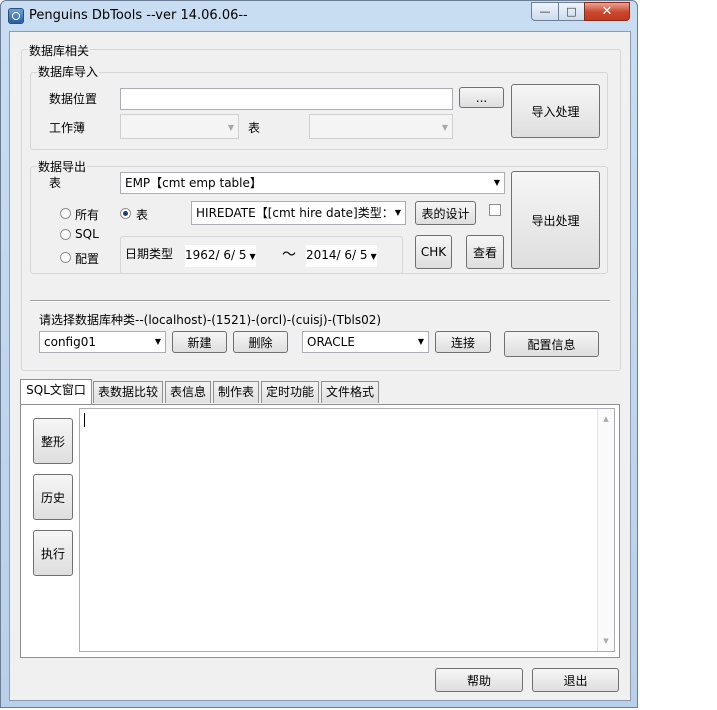 Image resolution: width=717 pixels, height=710 pixels. What do you see at coordinates (65, 213) in the screenshot?
I see `radio-all` at bounding box center [65, 213].